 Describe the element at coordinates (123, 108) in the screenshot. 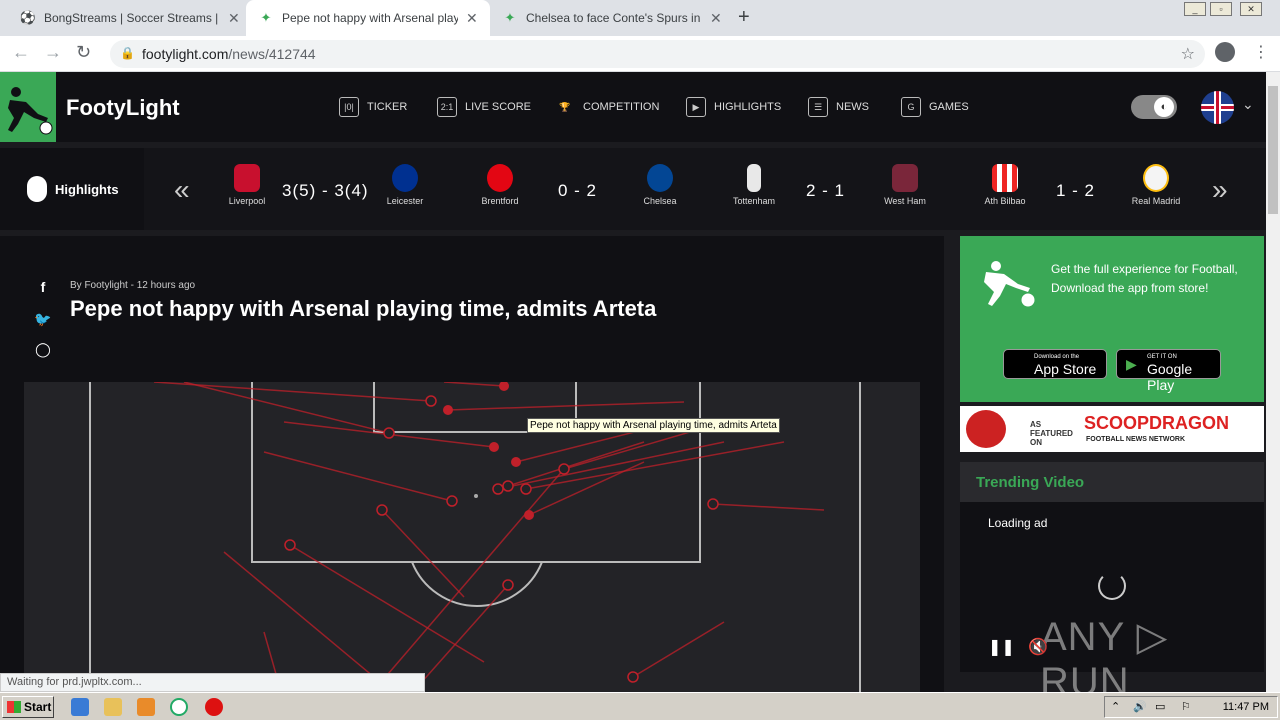

I see `brand-name: FootyLight` at that location.